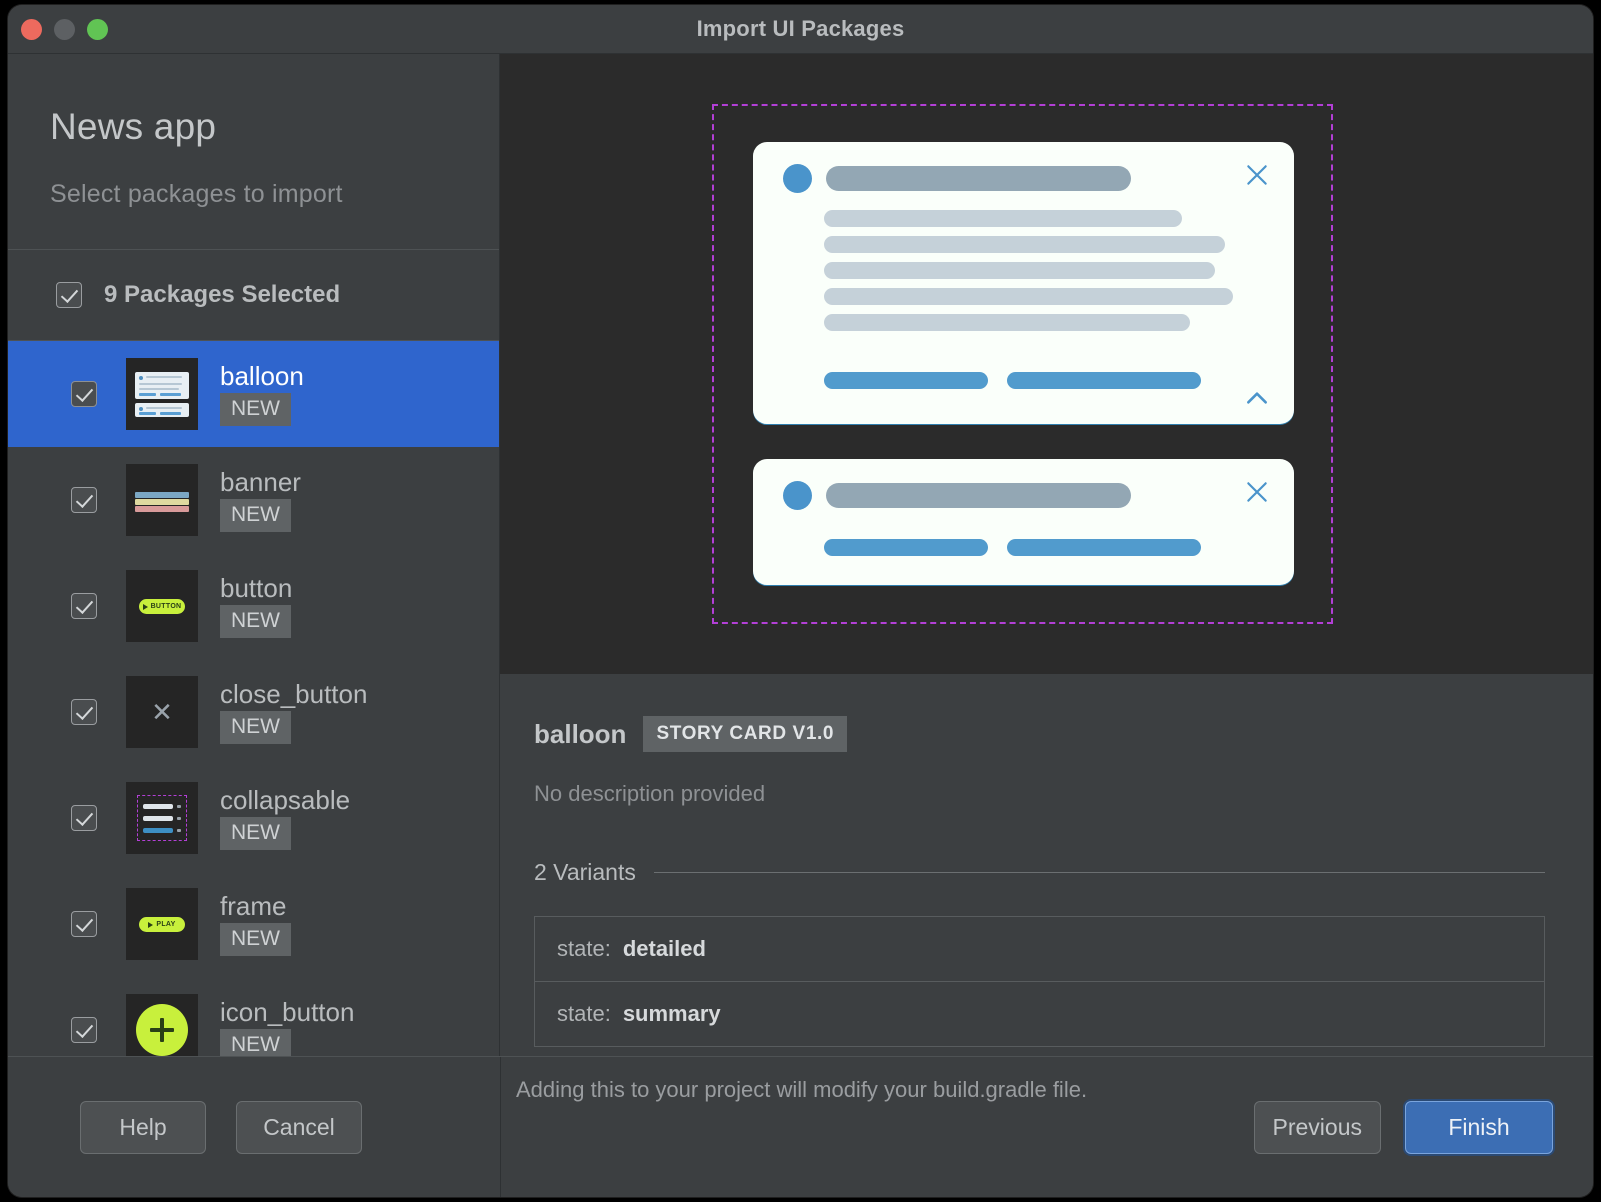 Image resolution: width=1601 pixels, height=1202 pixels. Describe the element at coordinates (671, 1013) in the screenshot. I see `variant-value: summary` at that location.